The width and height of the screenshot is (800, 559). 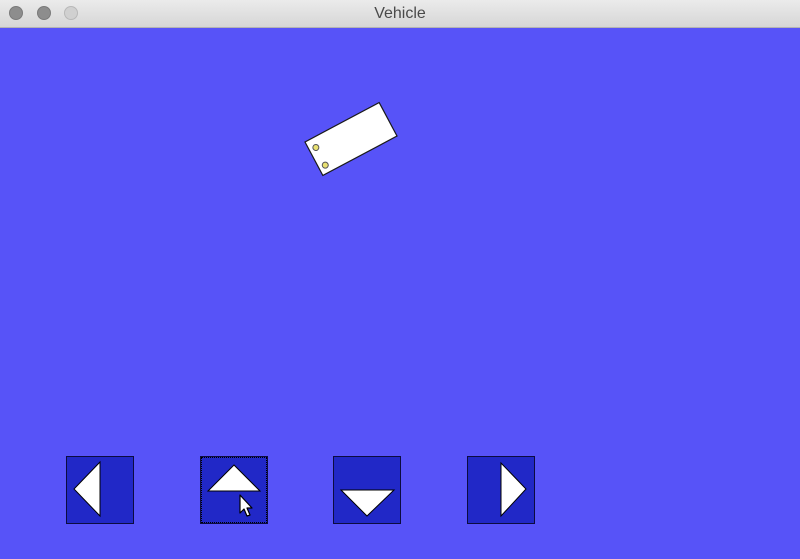 I want to click on up-button, so click(x=234, y=490).